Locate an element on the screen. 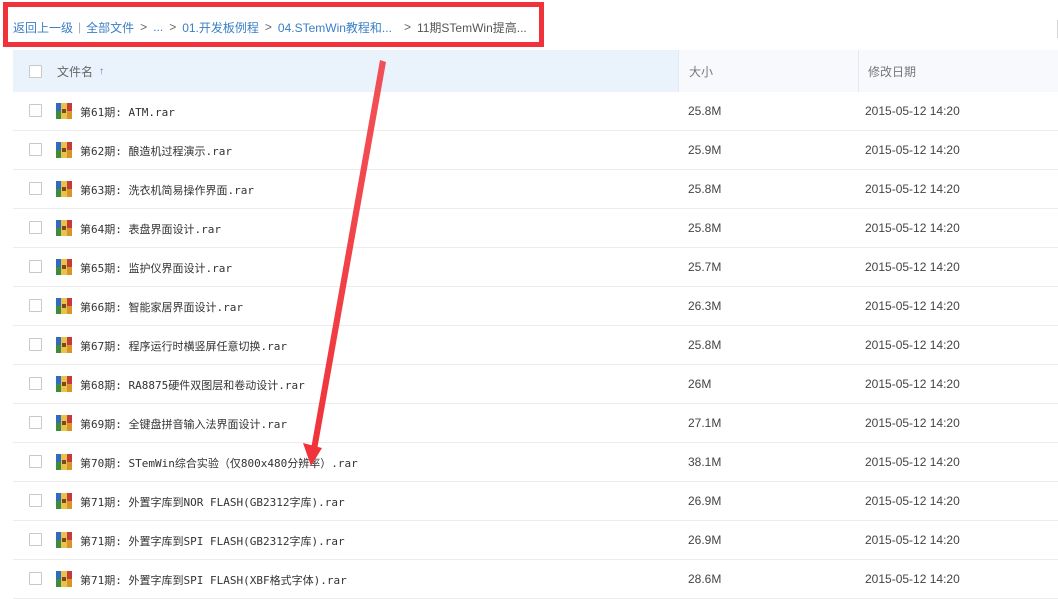 The image size is (1058, 599). table-row: 第62期: 酿造机过程演示.rar 25.9M 2015-05-12 14:20 is located at coordinates (535, 150).